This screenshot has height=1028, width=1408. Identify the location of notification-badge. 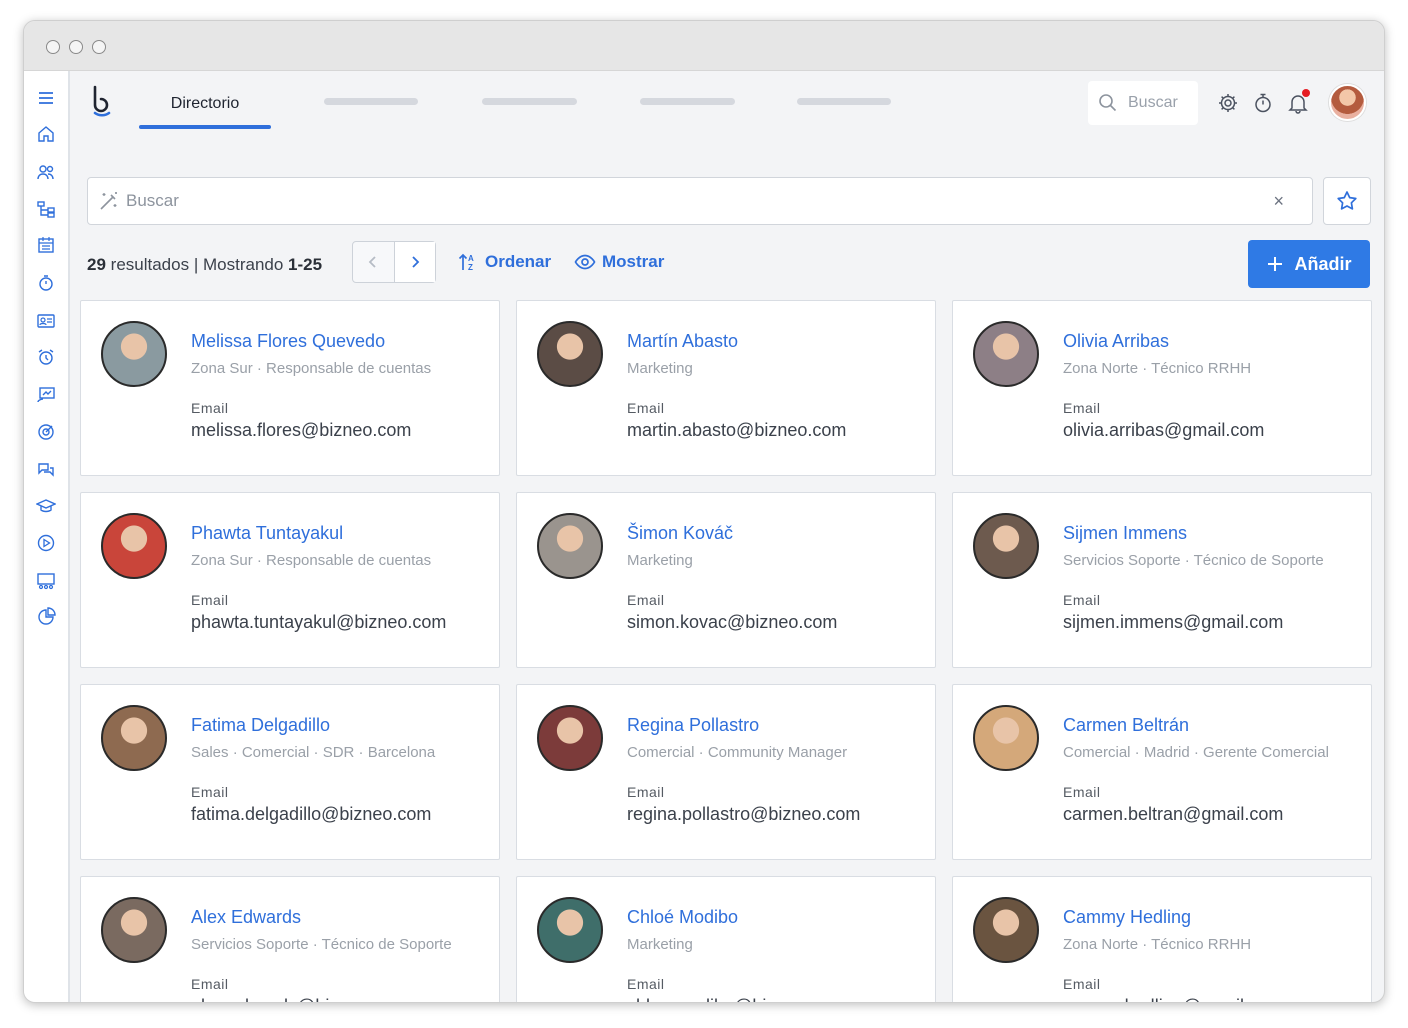
(1306, 93).